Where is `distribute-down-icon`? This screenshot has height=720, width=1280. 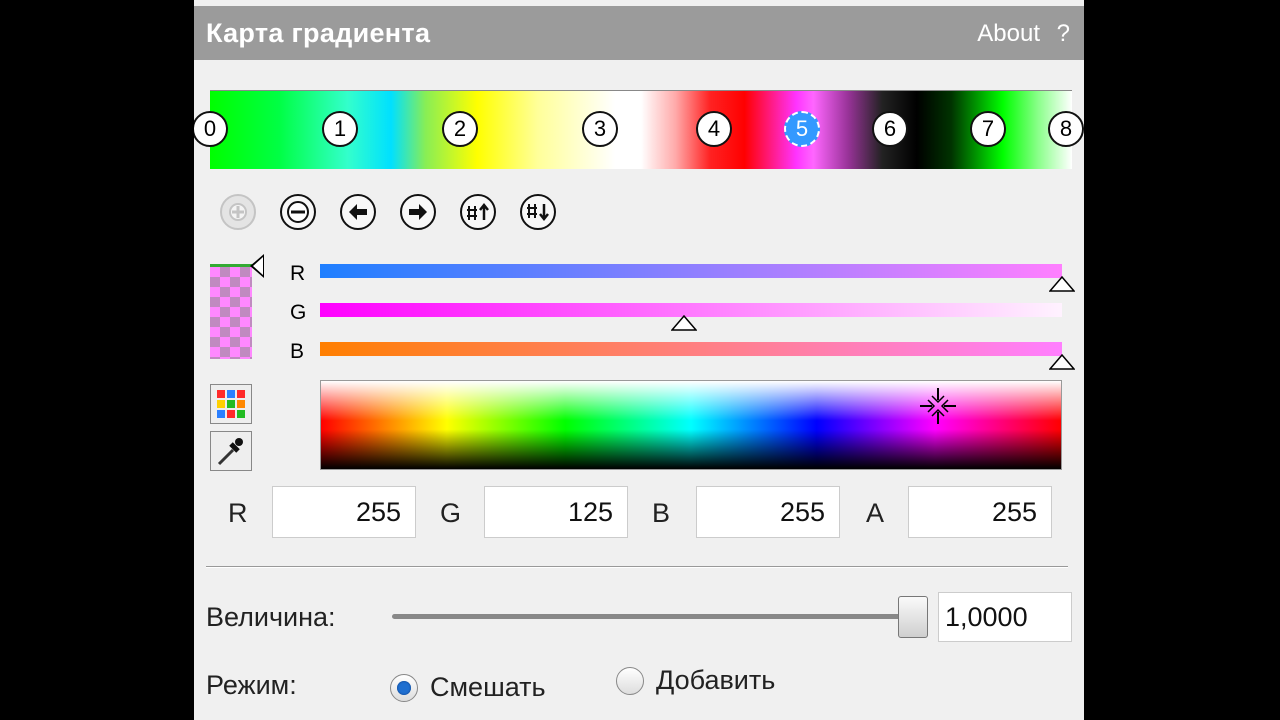 distribute-down-icon is located at coordinates (538, 212).